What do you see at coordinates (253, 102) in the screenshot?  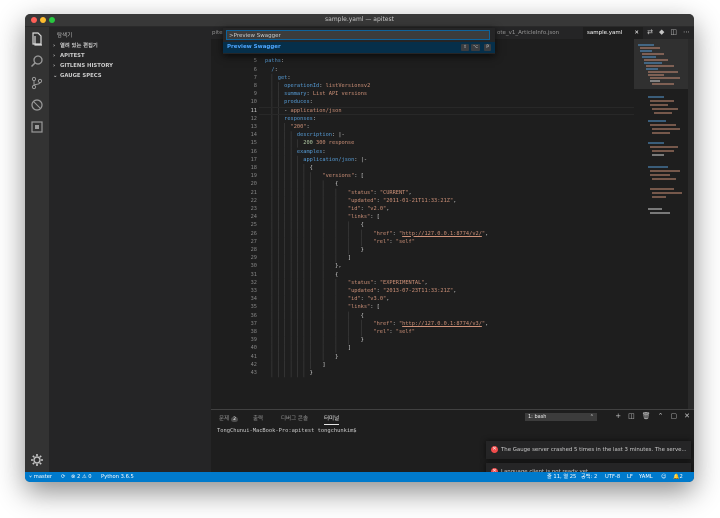 I see `line-number: 10` at bounding box center [253, 102].